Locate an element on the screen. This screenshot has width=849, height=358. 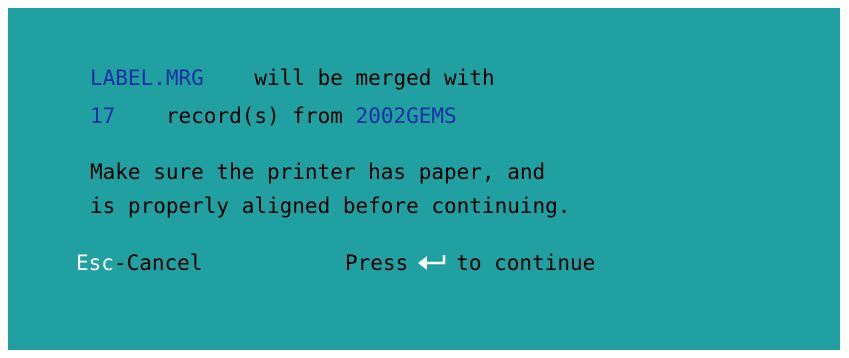
esc-cancel-hint: Esc-Cancel is located at coordinates (139, 263).